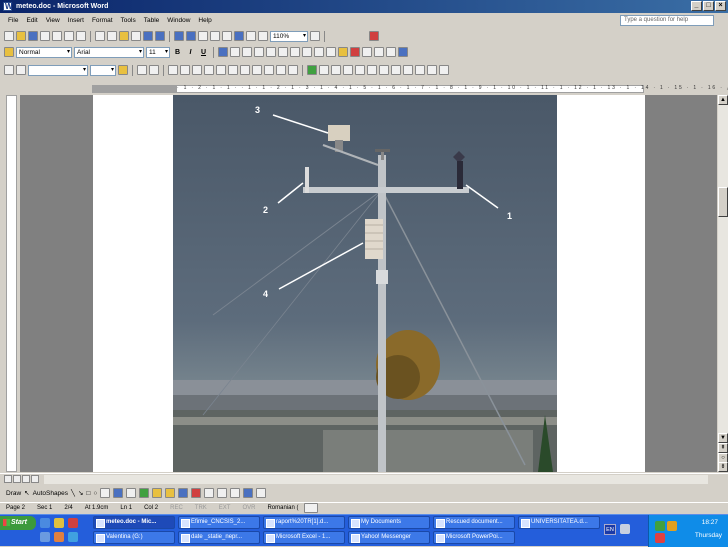 The width and height of the screenshot is (728, 547). I want to click on tray-network-icon, so click(660, 526).